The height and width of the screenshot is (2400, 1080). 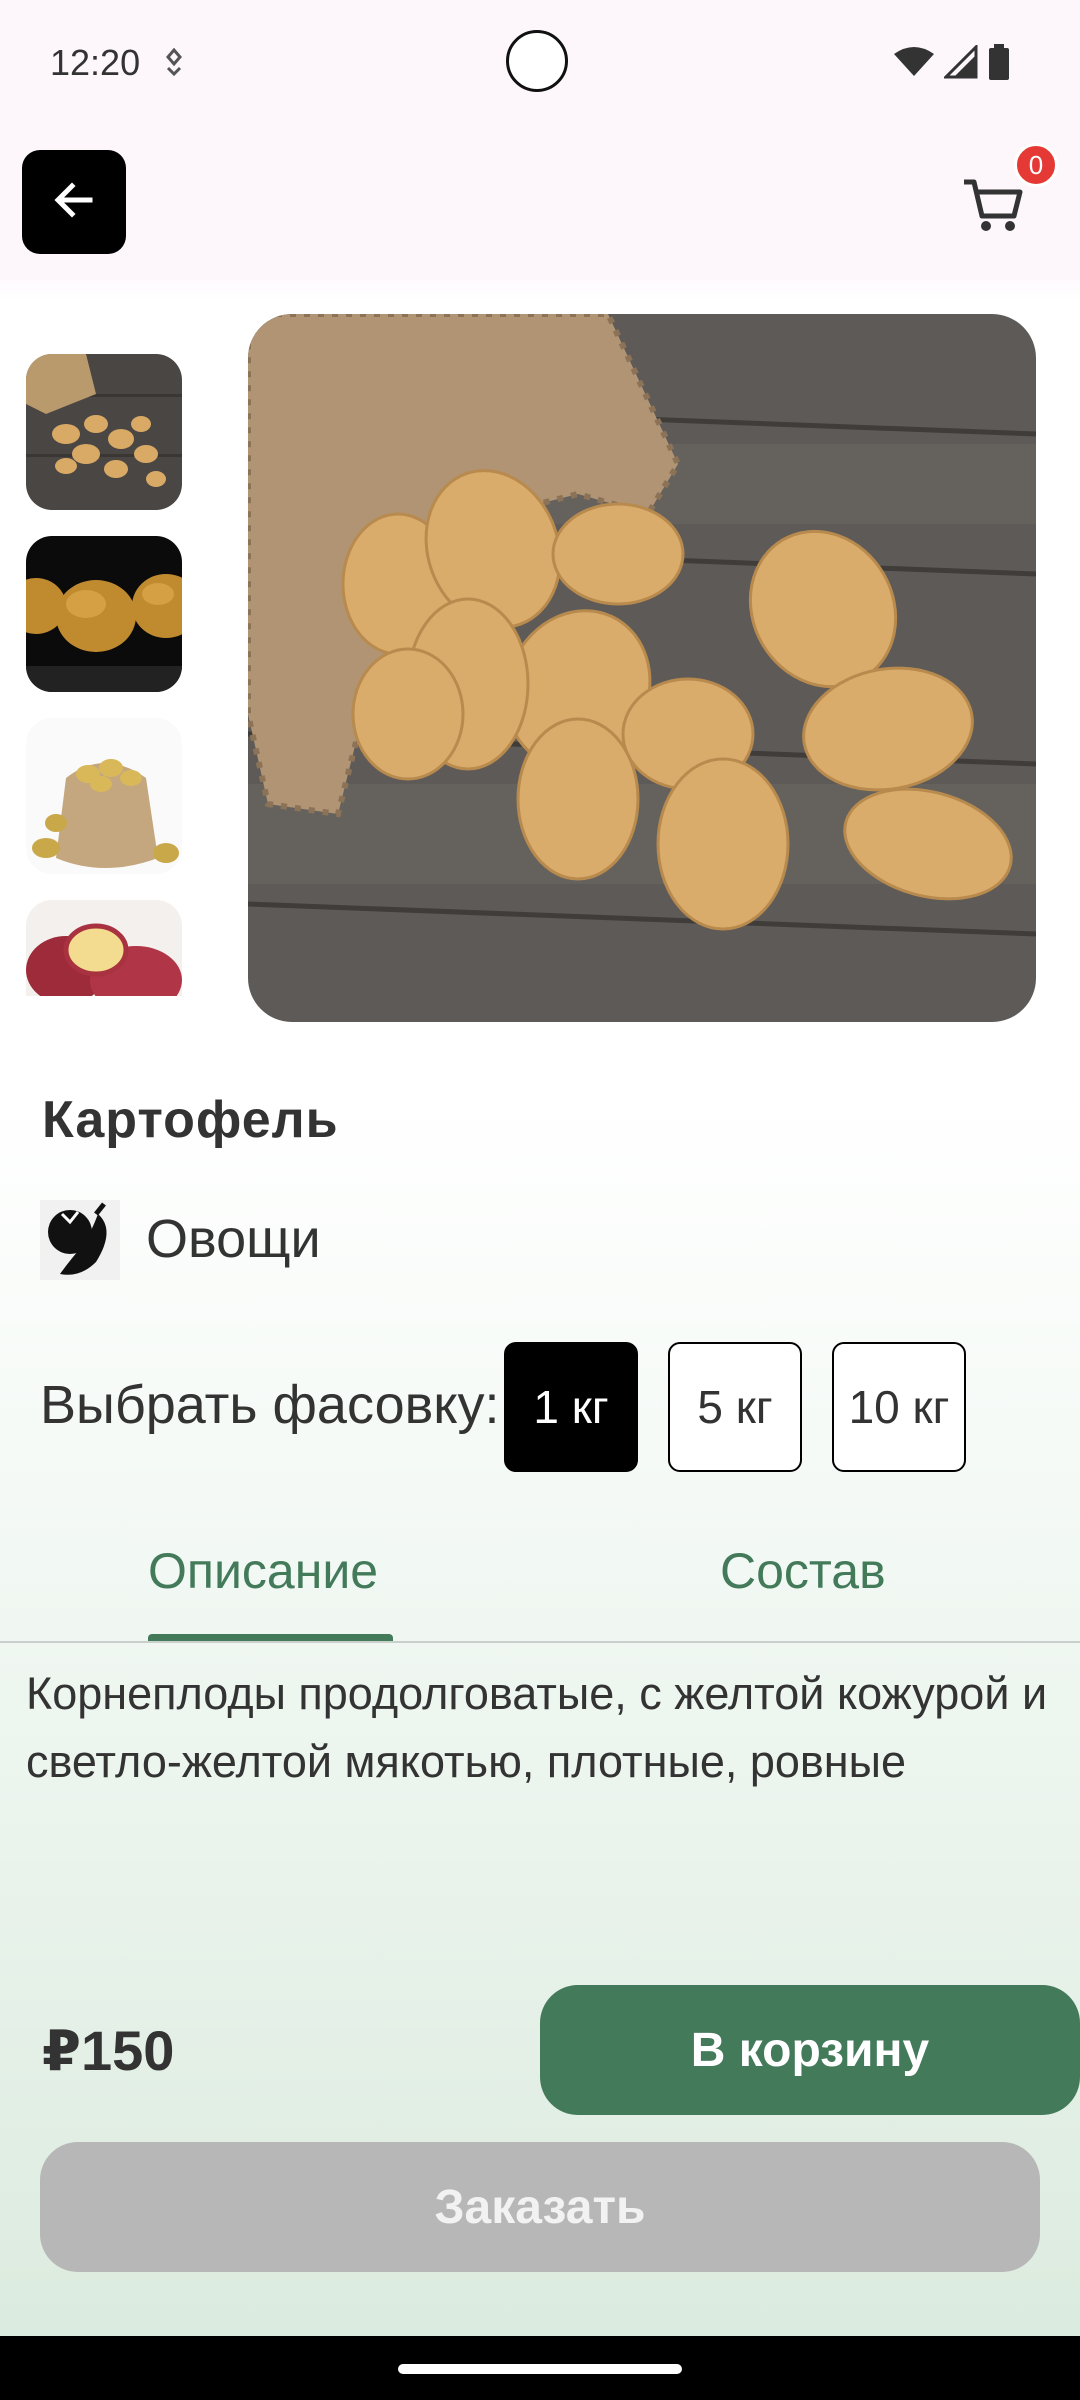 What do you see at coordinates (735, 1407) in the screenshot?
I see `pack-option-5kg: 5 кг` at bounding box center [735, 1407].